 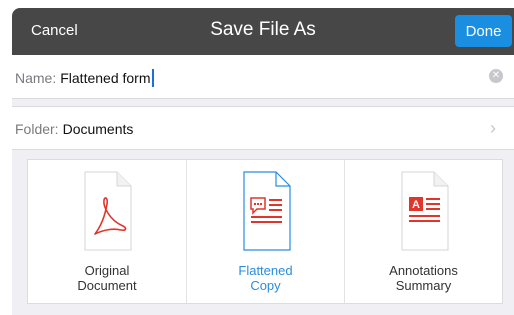 I want to click on option-label-line2: Copy, so click(x=265, y=285).